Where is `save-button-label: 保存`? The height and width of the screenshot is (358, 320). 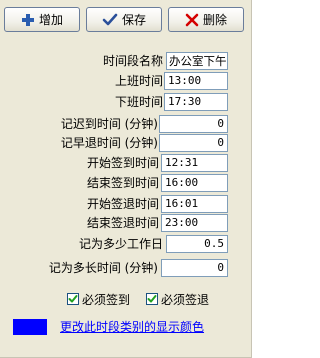 save-button-label: 保存 is located at coordinates (133, 20).